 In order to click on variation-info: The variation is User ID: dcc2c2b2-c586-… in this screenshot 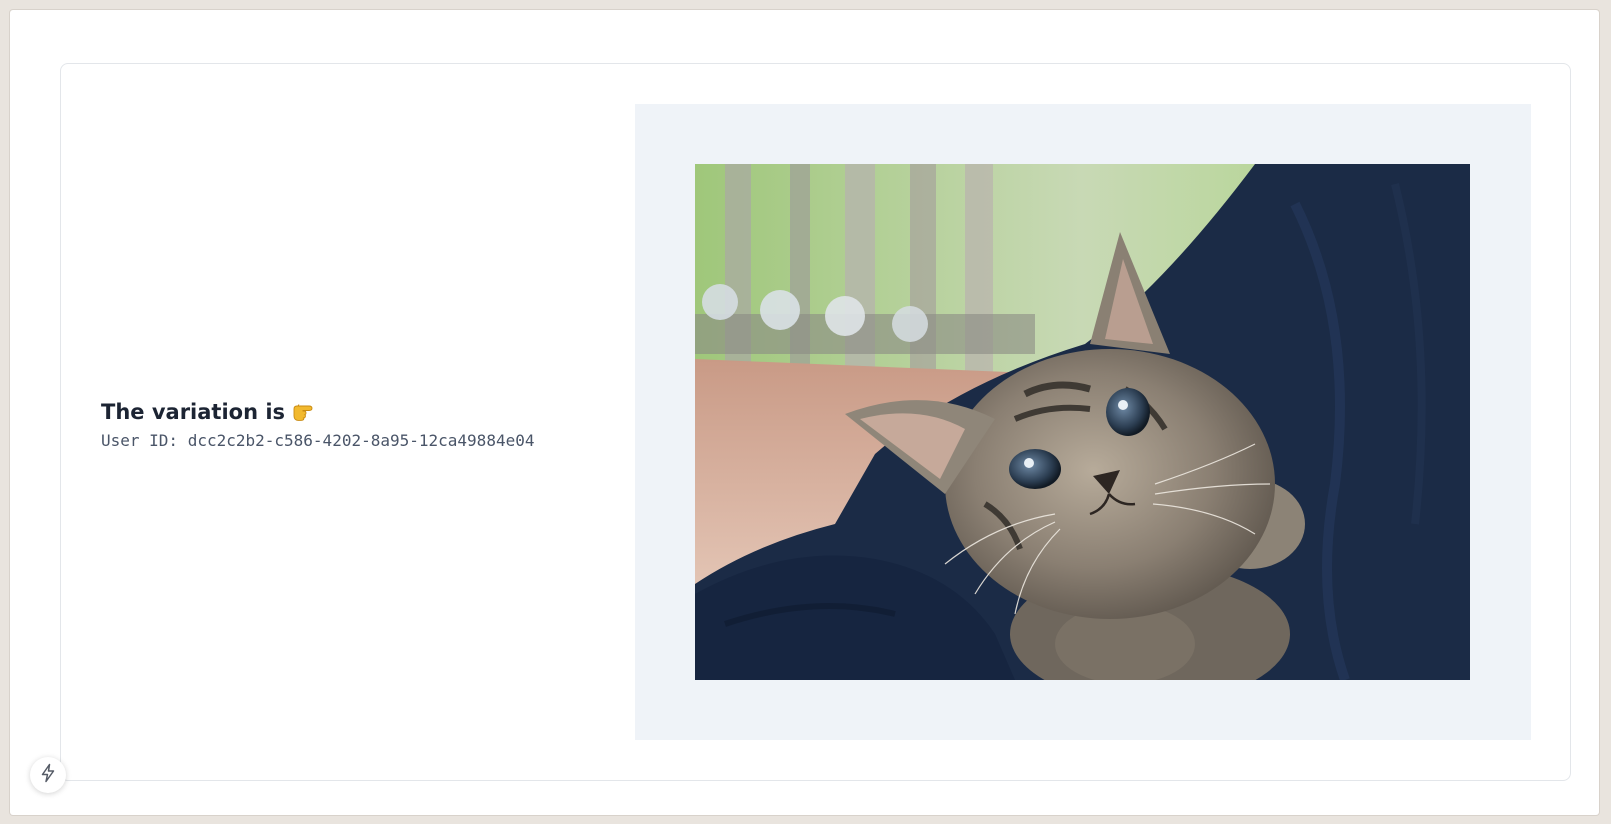, I will do `click(361, 425)`.